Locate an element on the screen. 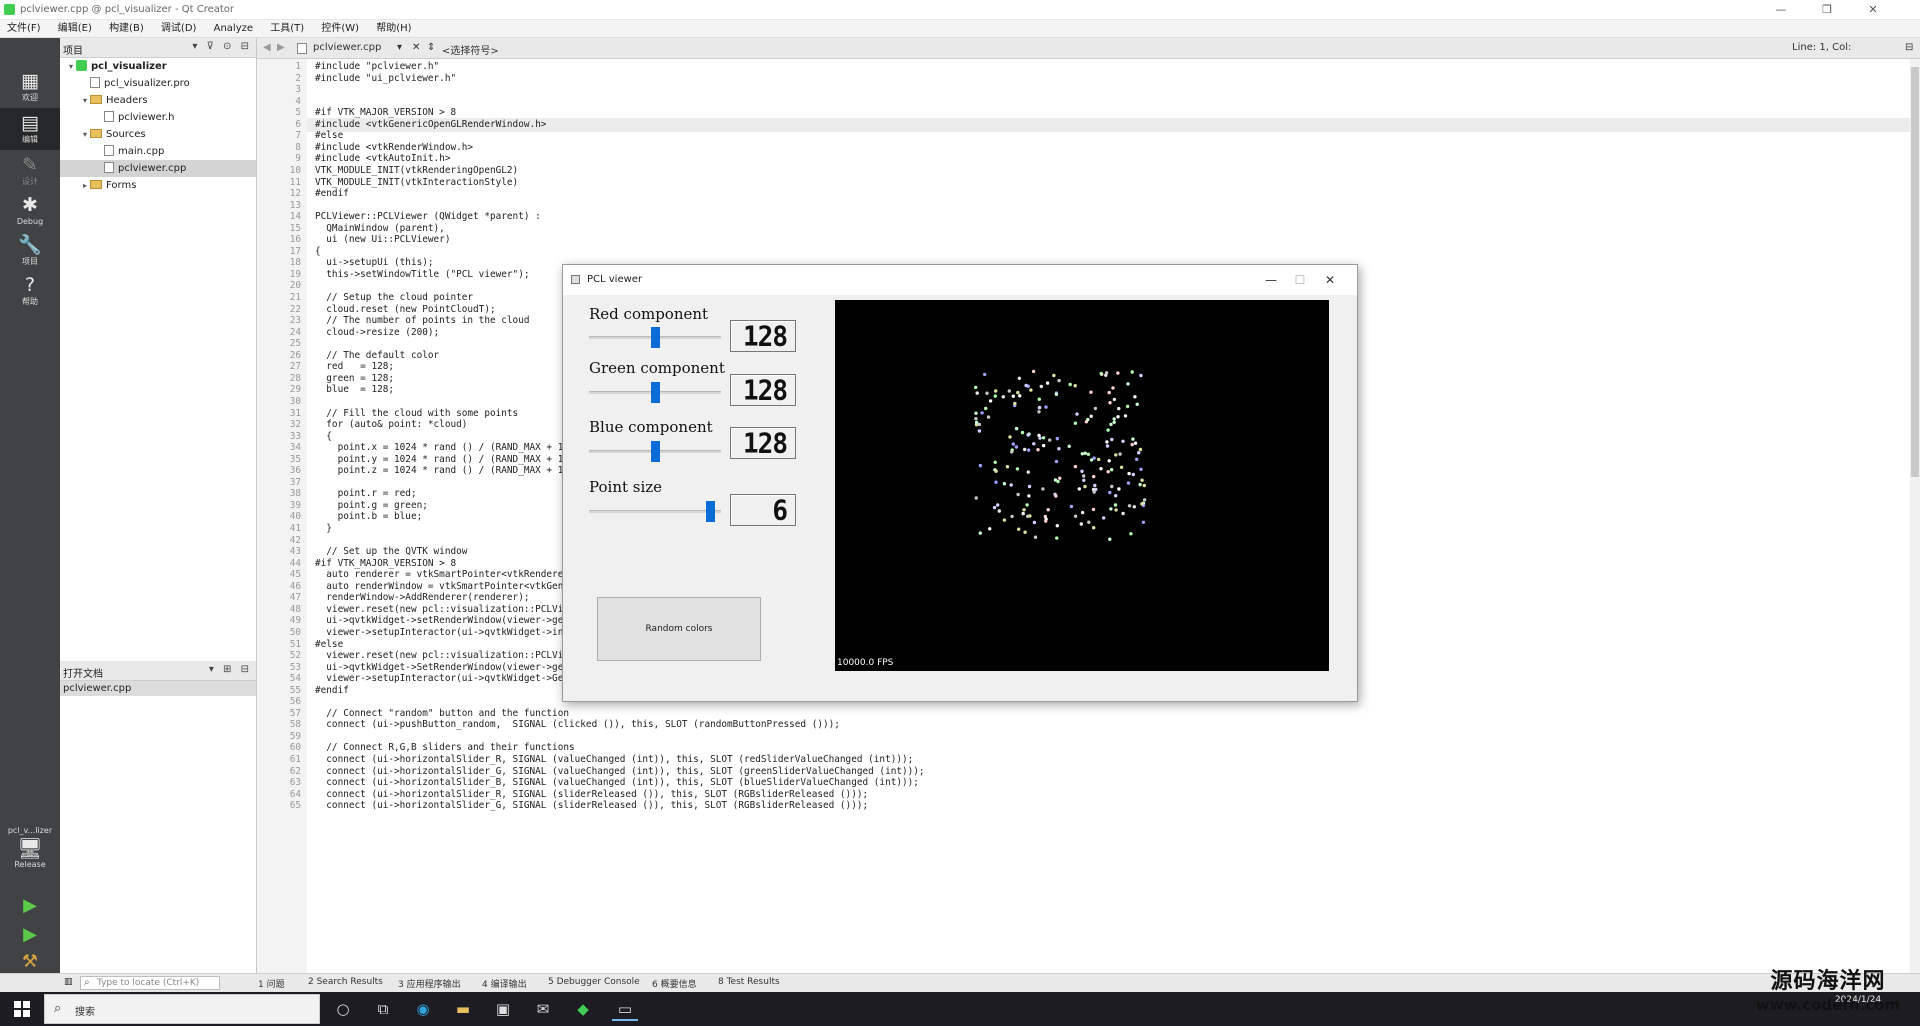 This screenshot has height=1026, width=1920. windows-start-icon is located at coordinates (22, 1009).